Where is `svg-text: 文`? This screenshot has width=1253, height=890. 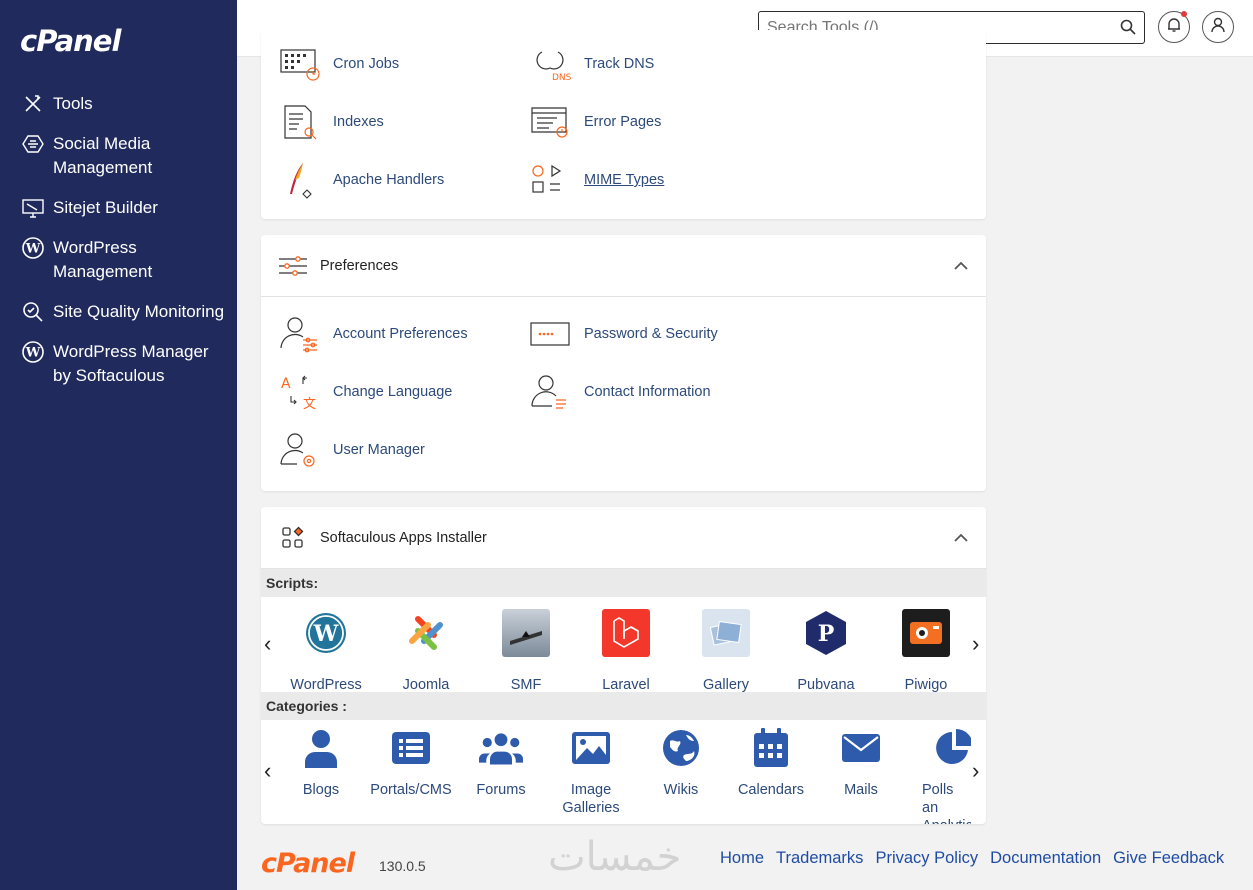 svg-text: 文 is located at coordinates (309, 404).